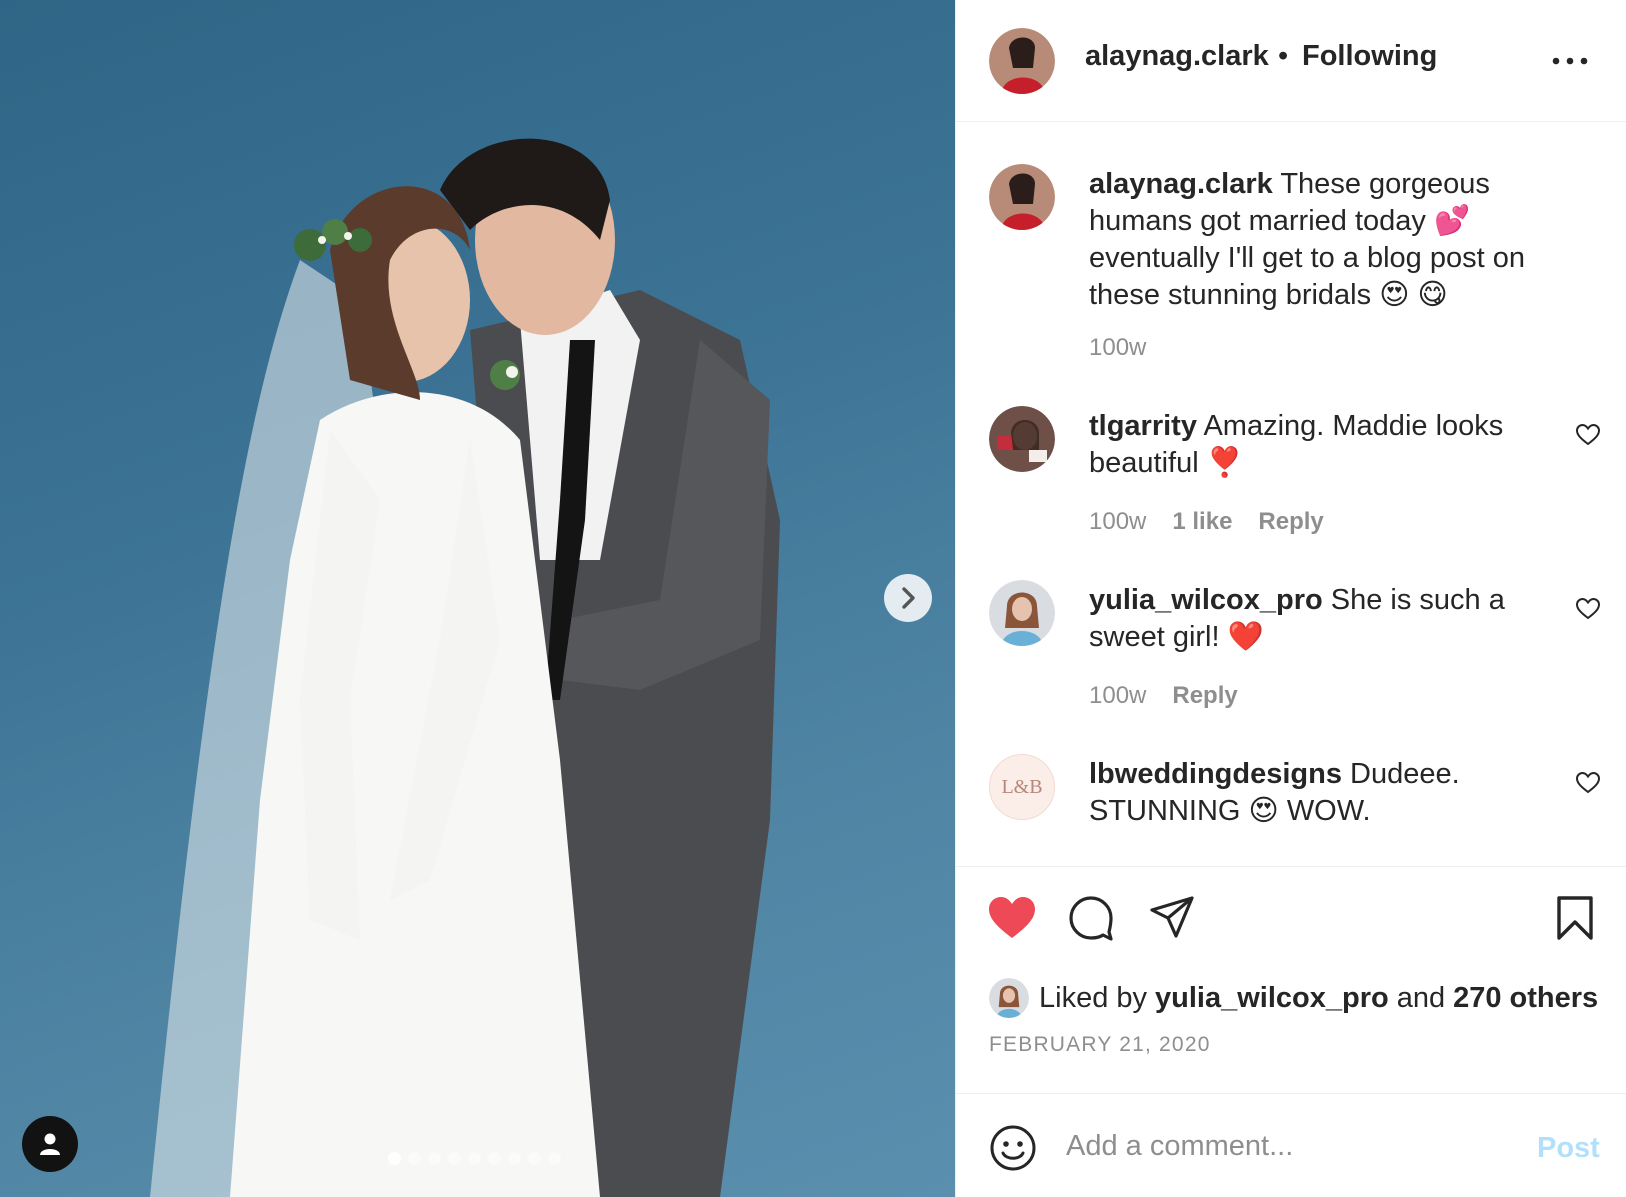 The width and height of the screenshot is (1626, 1197). I want to click on comment-input, so click(1281, 1146).